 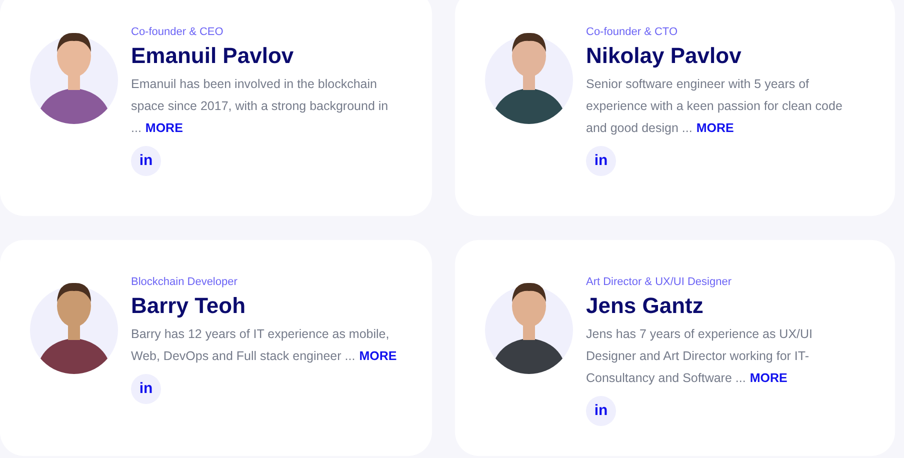 I want to click on bio-text: Barry has 12 years of IT experience as mobile, Web, DevOps and Full stack engineer ... MORE, so click(x=264, y=345).